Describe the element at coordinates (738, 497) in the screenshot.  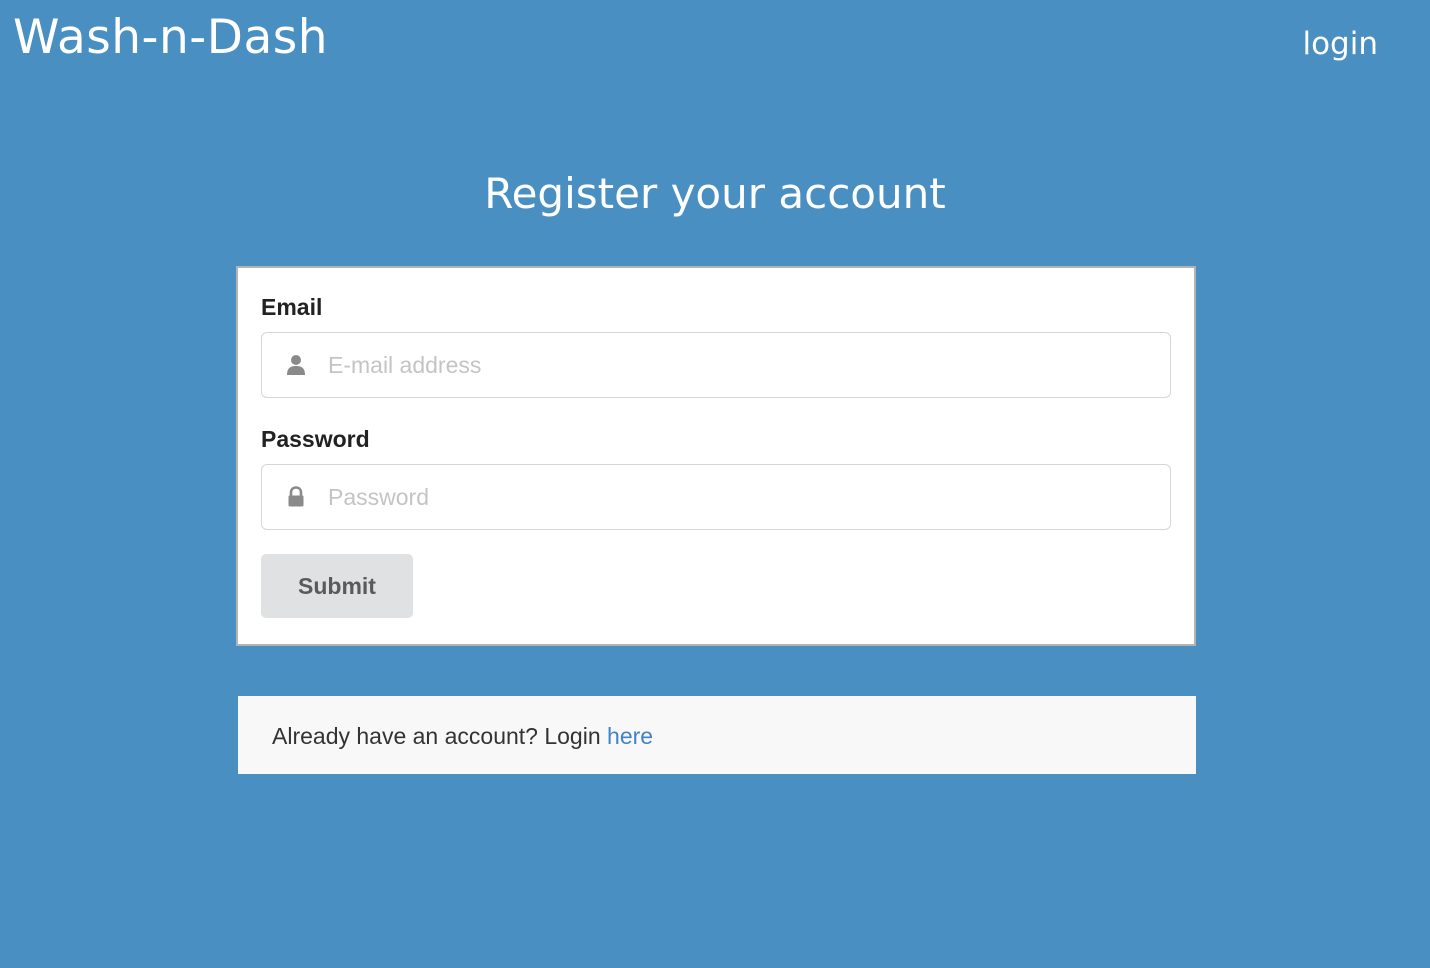
I see `password-input` at that location.